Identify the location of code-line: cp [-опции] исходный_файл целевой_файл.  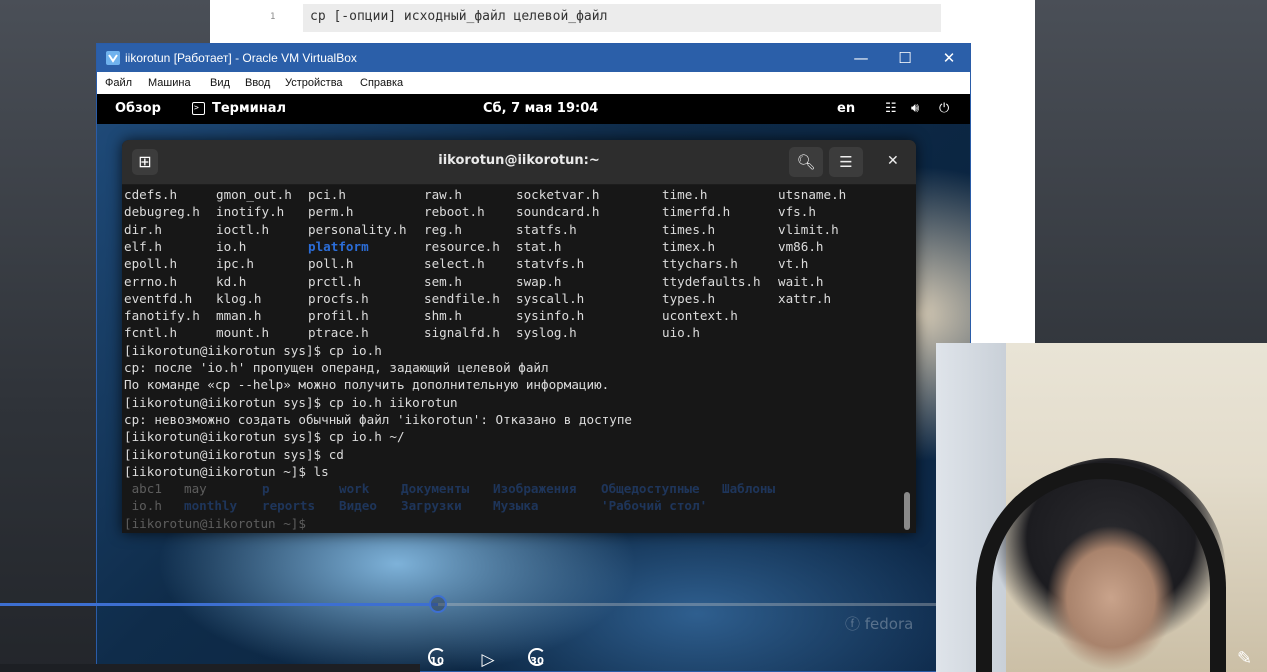
(459, 16).